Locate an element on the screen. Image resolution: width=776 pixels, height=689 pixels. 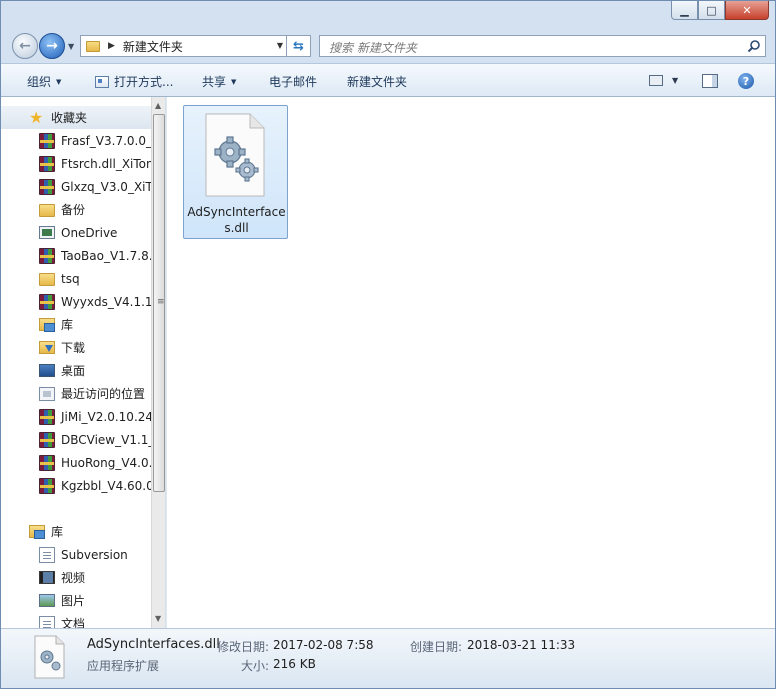
nav-item: HuoRong_V4.0.0 is located at coordinates (76, 462).